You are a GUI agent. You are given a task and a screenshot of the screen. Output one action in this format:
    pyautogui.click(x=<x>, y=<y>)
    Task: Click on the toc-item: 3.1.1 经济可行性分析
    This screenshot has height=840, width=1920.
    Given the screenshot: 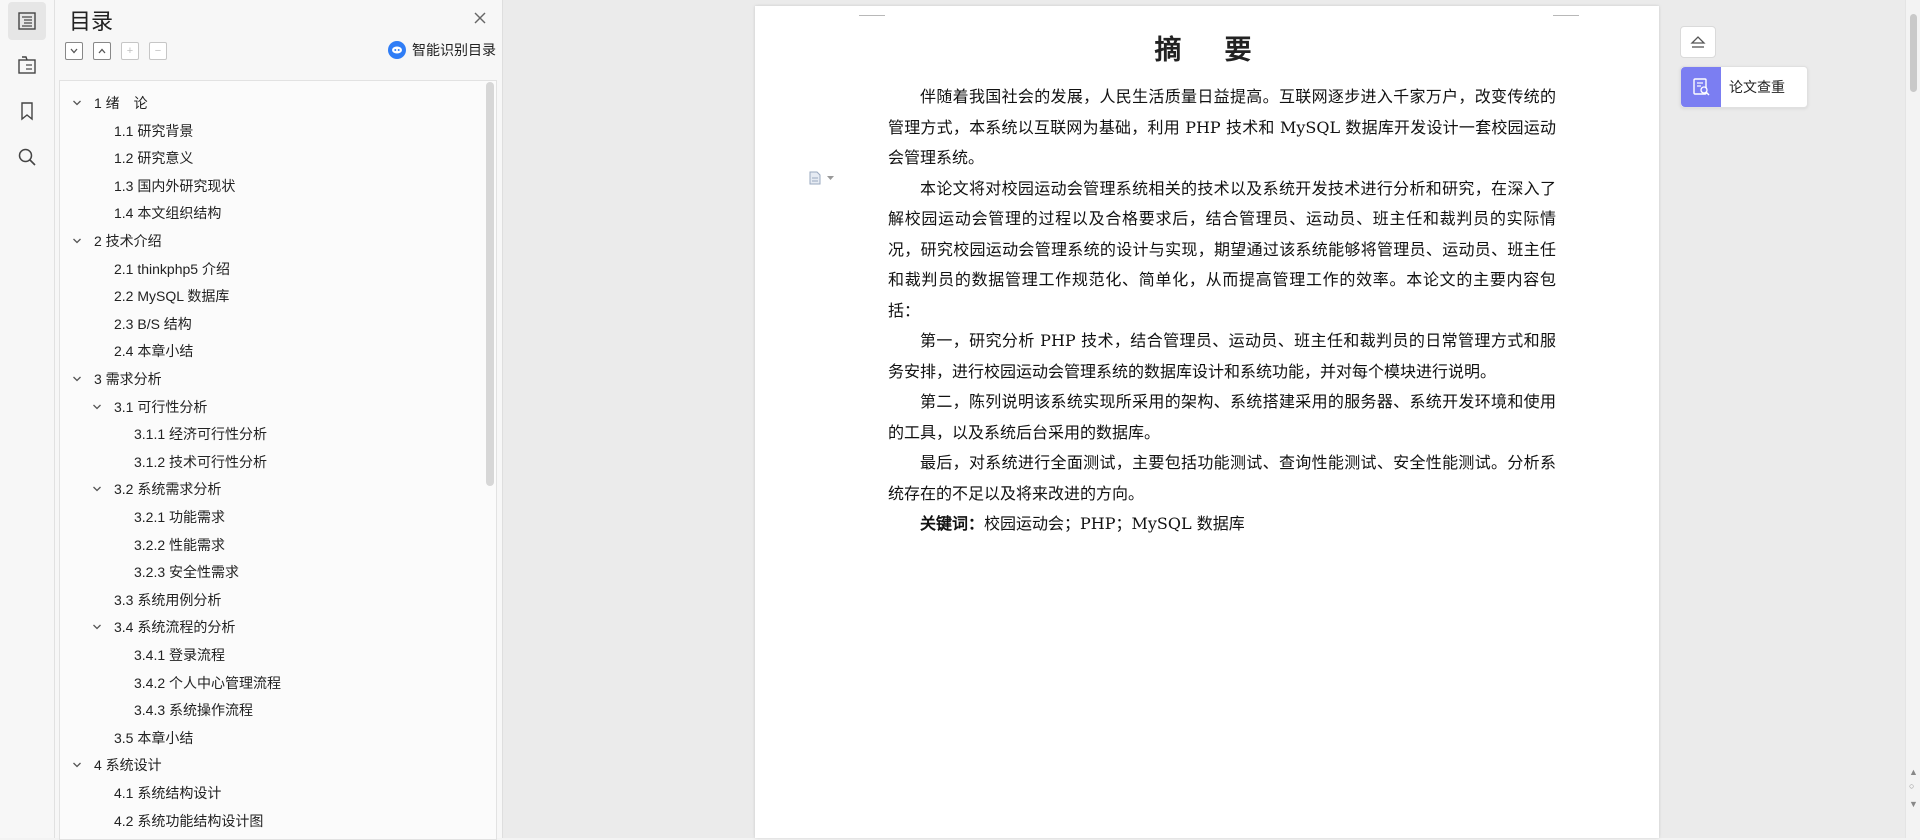 What is the action you would take?
    pyautogui.click(x=200, y=434)
    